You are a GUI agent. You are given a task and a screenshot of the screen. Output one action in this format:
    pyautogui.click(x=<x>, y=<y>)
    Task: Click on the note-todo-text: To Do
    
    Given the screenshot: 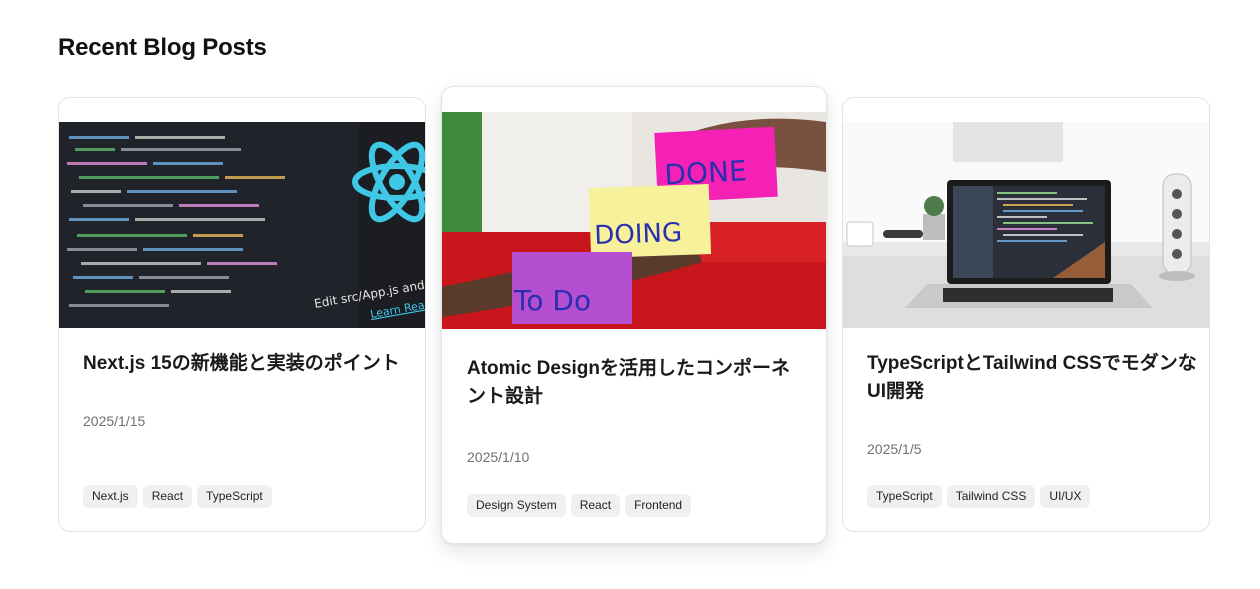 What is the action you would take?
    pyautogui.click(x=552, y=300)
    